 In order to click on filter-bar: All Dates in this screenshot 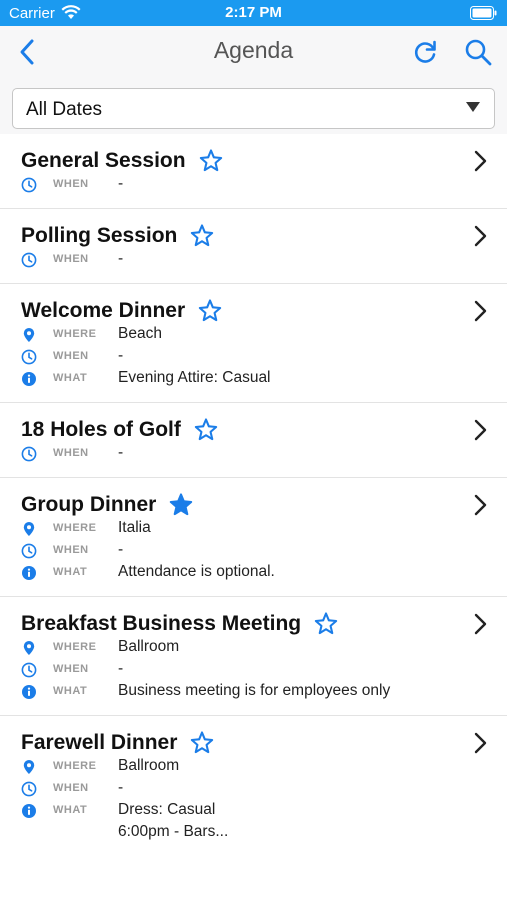, I will do `click(253, 106)`.